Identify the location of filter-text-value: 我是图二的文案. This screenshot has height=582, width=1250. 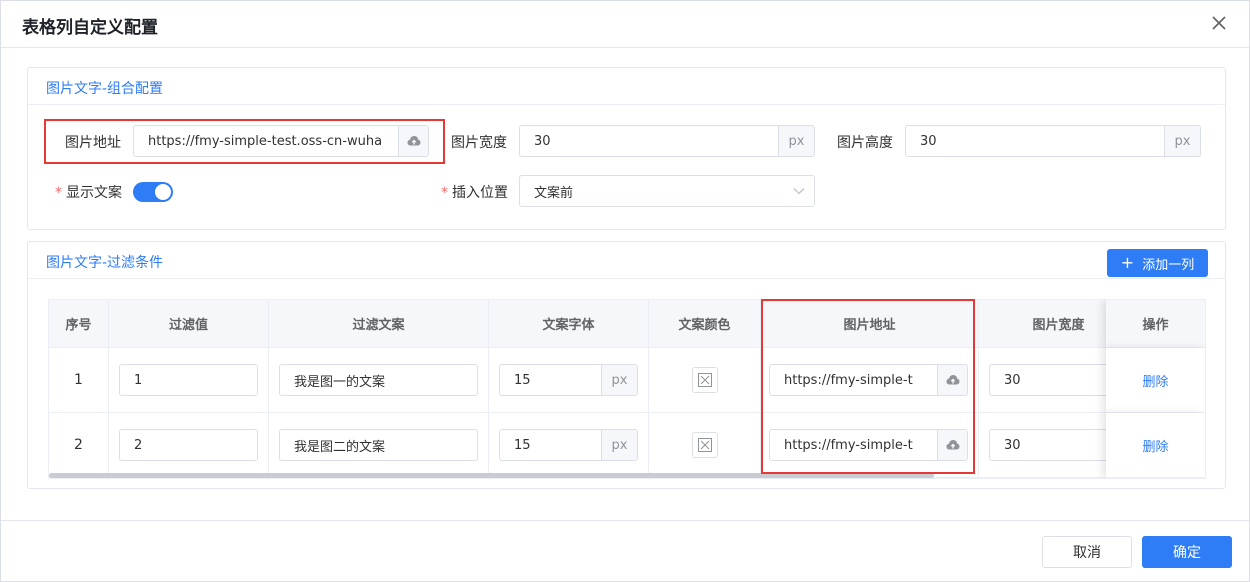
(340, 447).